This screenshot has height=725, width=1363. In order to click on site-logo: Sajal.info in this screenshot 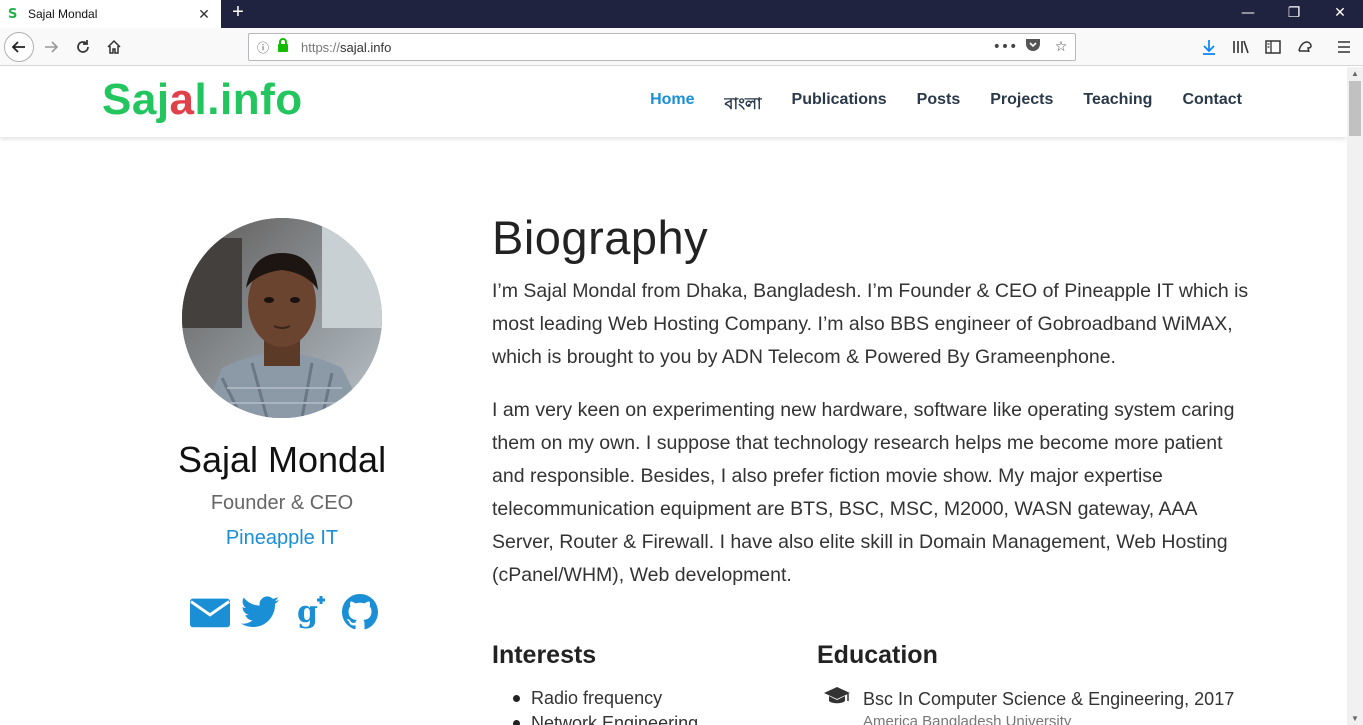, I will do `click(202, 100)`.